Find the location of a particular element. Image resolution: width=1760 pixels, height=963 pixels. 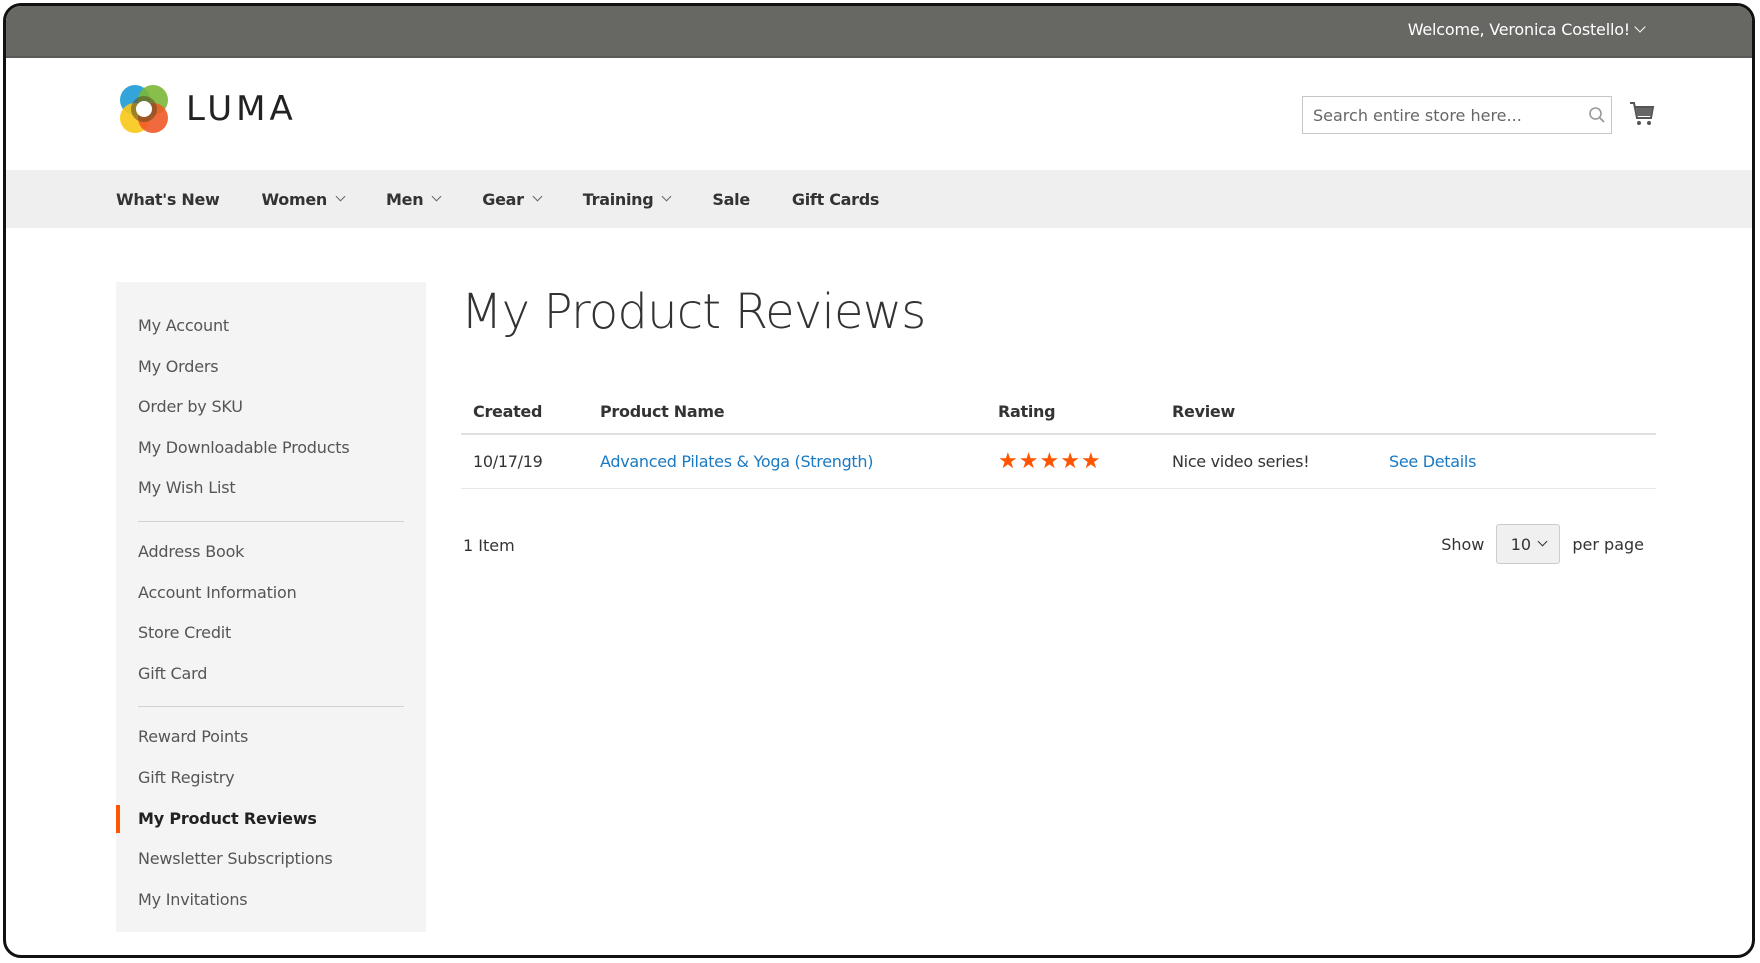

item-count: 1 Item is located at coordinates (489, 545).